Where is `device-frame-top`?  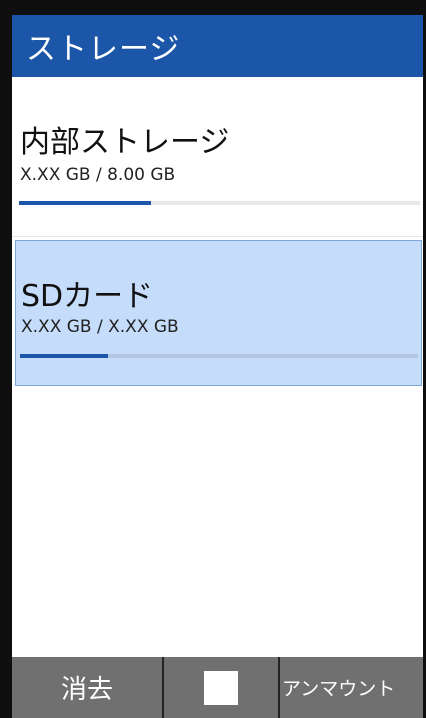
device-frame-top is located at coordinates (213, 7).